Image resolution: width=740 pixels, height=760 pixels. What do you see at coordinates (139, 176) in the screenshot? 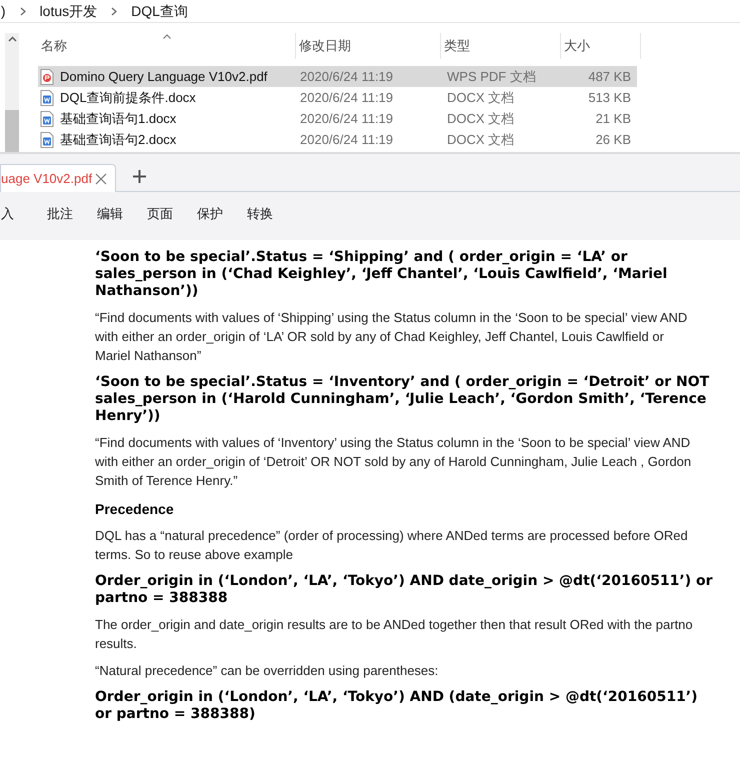
I see `add-tab-icon` at bounding box center [139, 176].